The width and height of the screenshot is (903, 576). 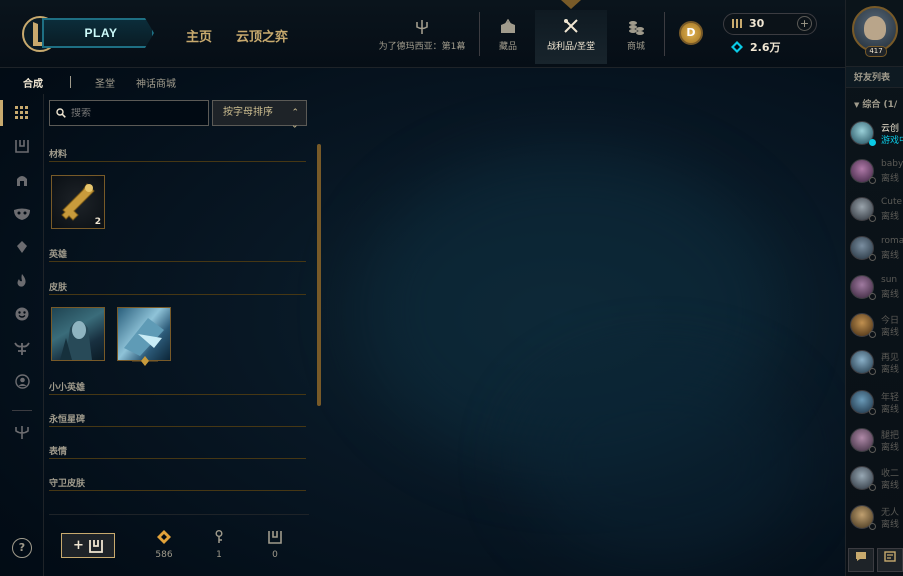 What do you see at coordinates (636, 37) in the screenshot?
I see `nav-store: 商城` at bounding box center [636, 37].